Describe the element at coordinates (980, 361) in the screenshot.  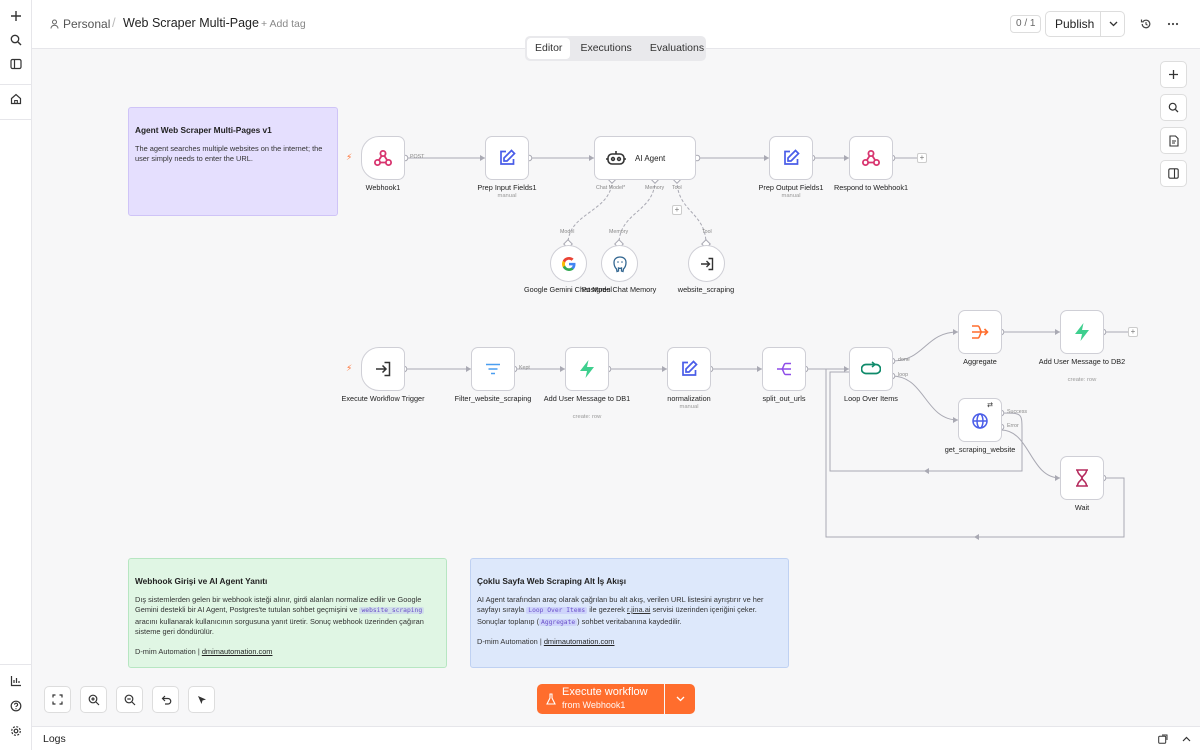
I see `node-label: Aggregate` at that location.